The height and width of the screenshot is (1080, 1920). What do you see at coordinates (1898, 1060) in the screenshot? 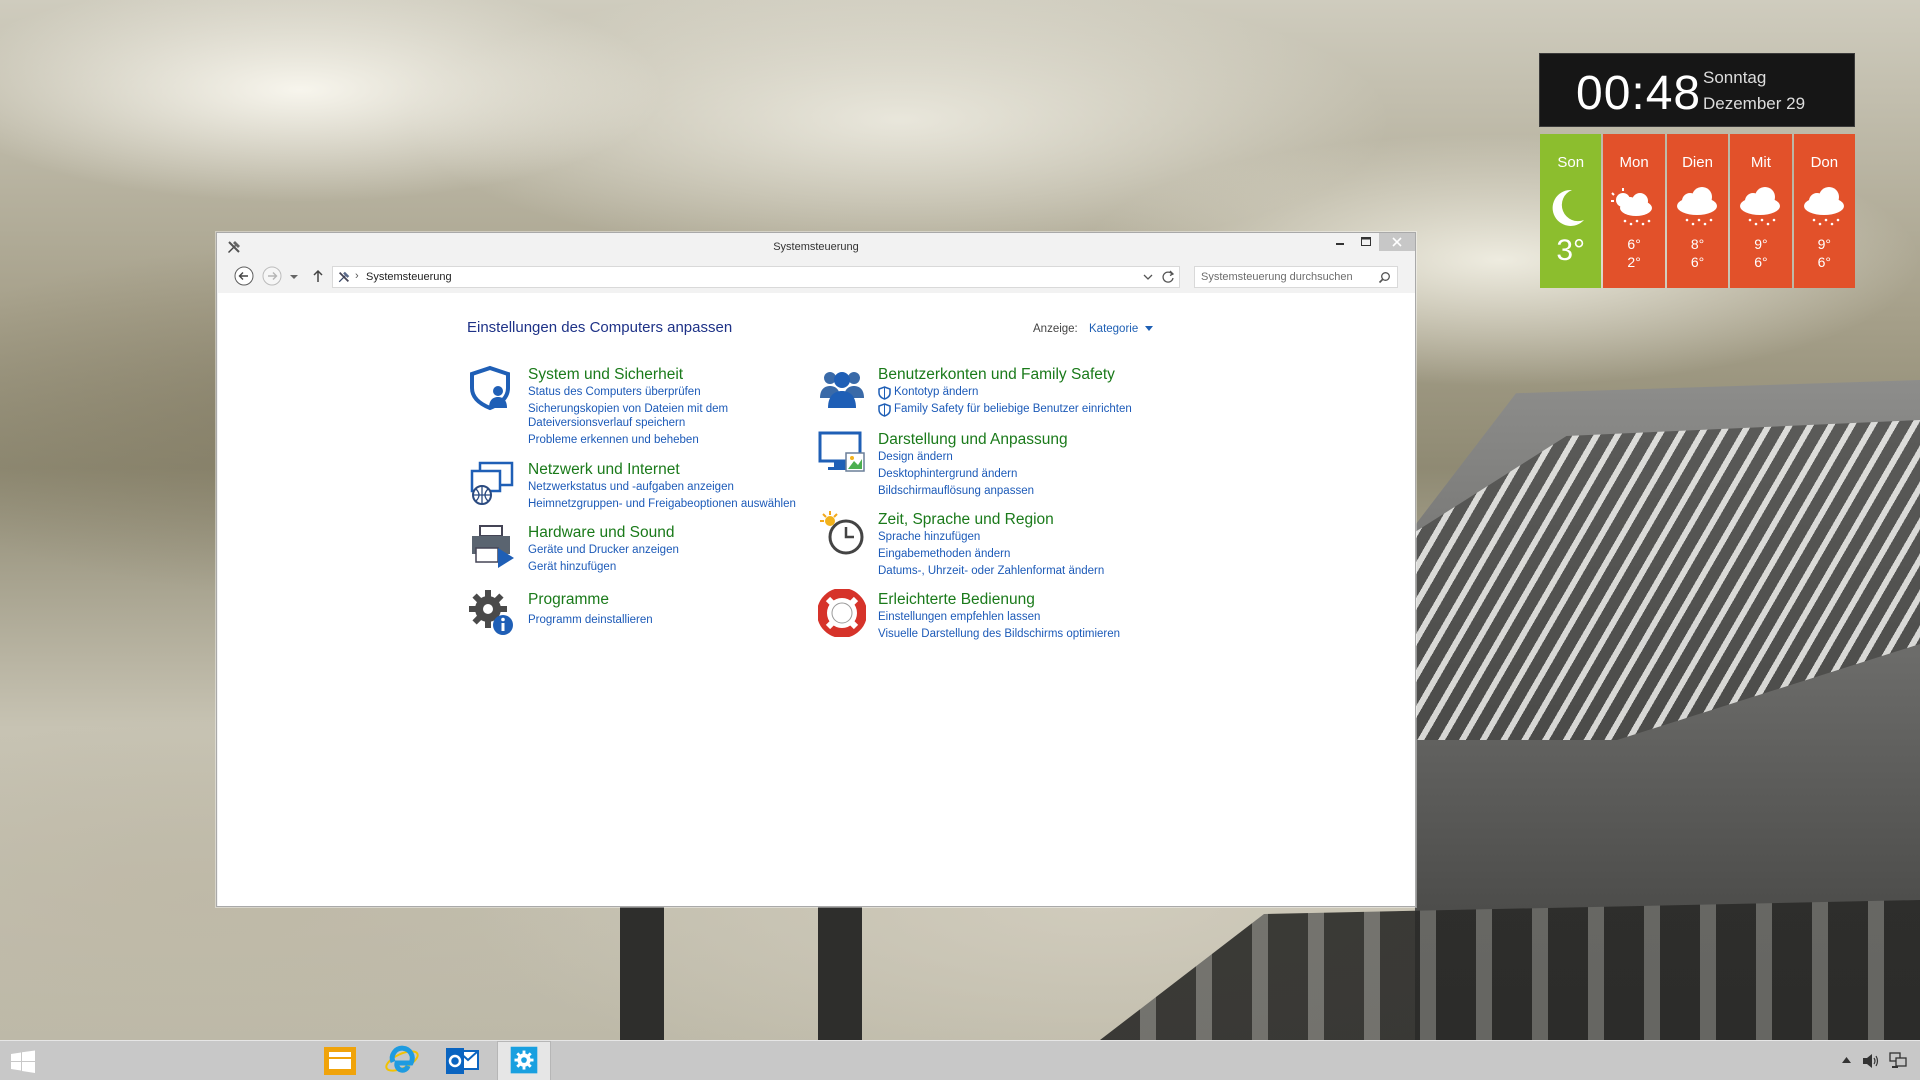
I see `network-status-icon` at bounding box center [1898, 1060].